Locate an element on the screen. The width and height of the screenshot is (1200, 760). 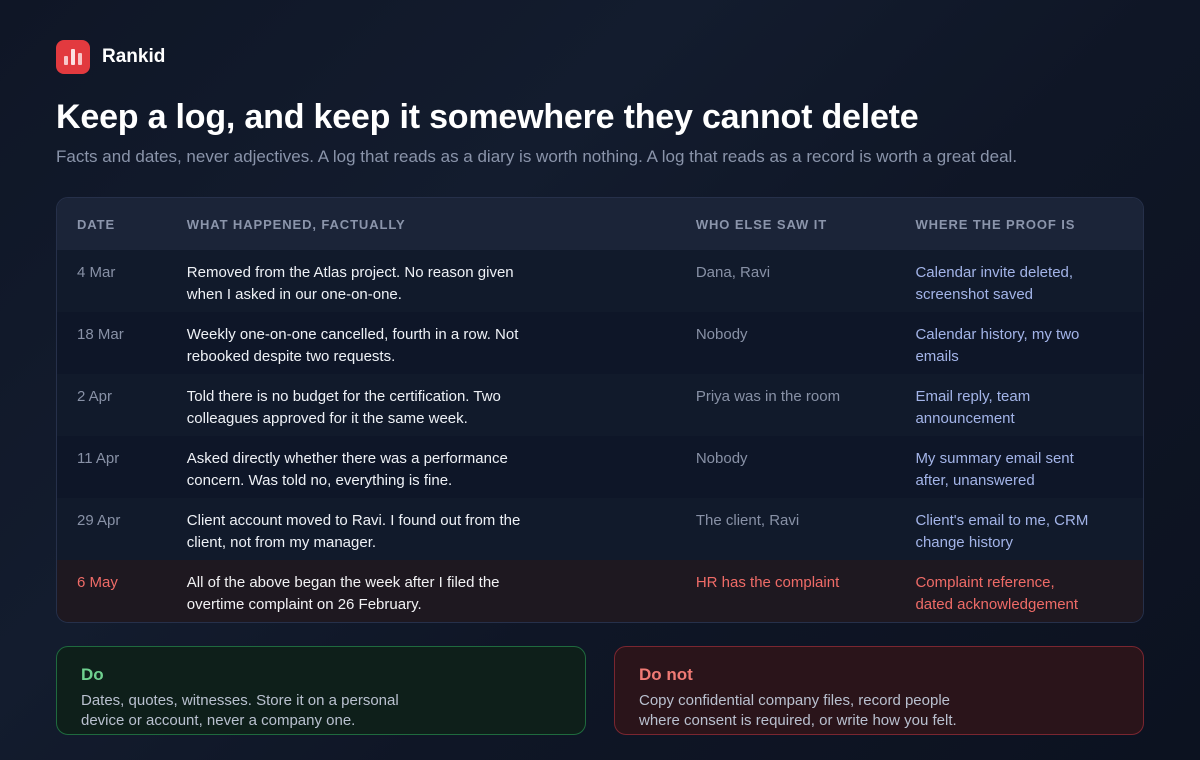
row-who: The client, Ravi is located at coordinates (747, 520).